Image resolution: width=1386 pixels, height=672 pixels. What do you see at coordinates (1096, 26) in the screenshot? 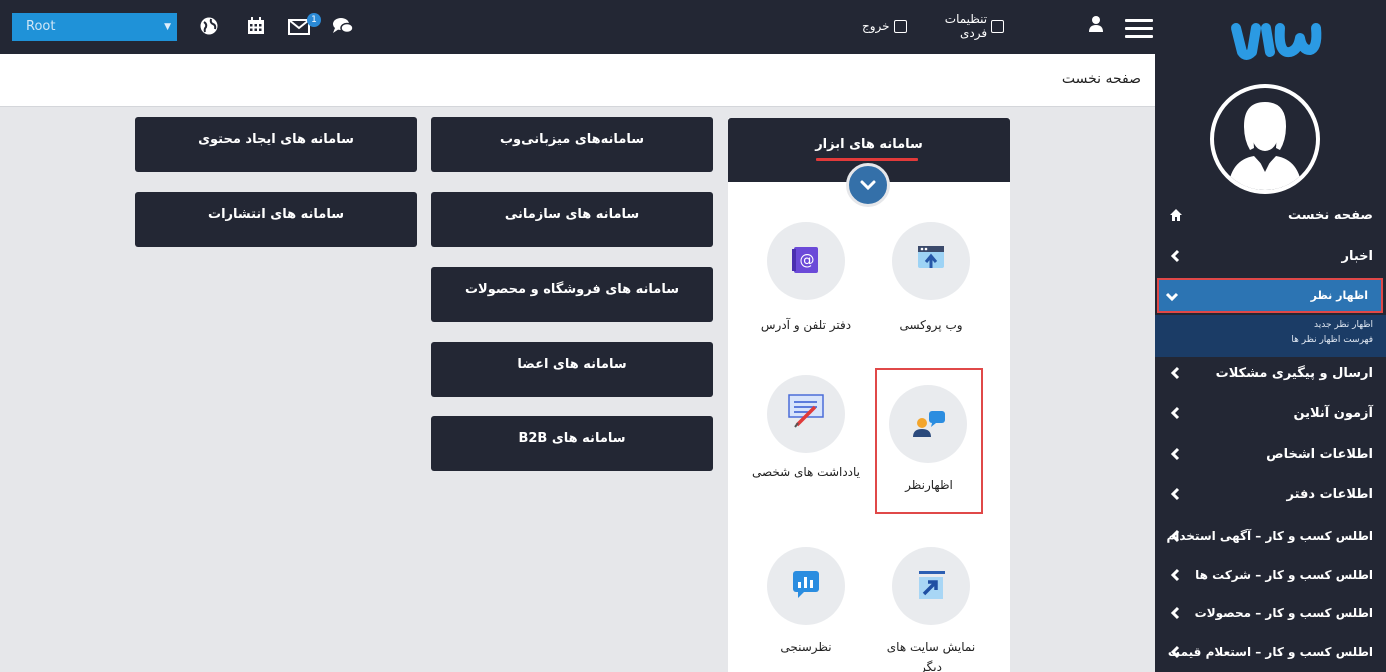
I see `user-icon` at bounding box center [1096, 26].